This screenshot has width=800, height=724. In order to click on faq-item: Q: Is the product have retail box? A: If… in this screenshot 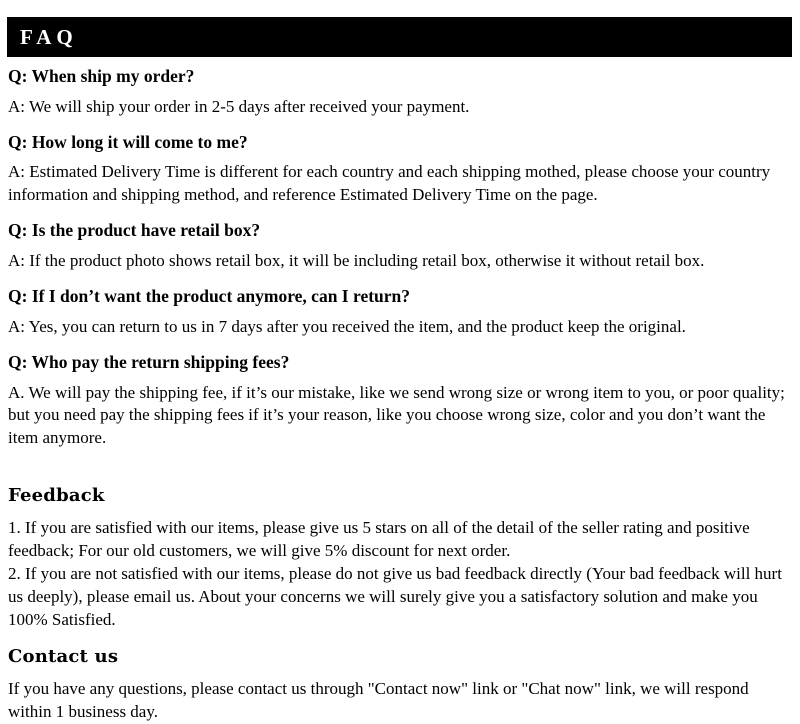, I will do `click(400, 247)`.